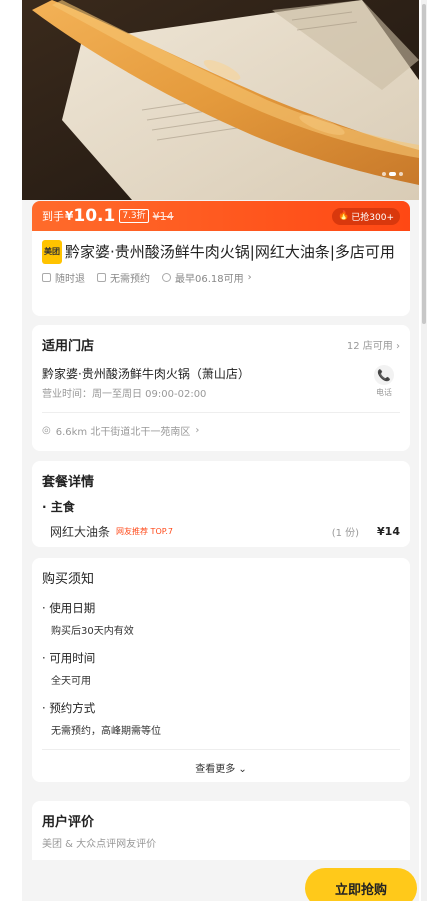 Image resolution: width=441 pixels, height=901 pixels. I want to click on store-location: ◎ 6.6km 北干街道北干一苑南区 ›, so click(221, 430).